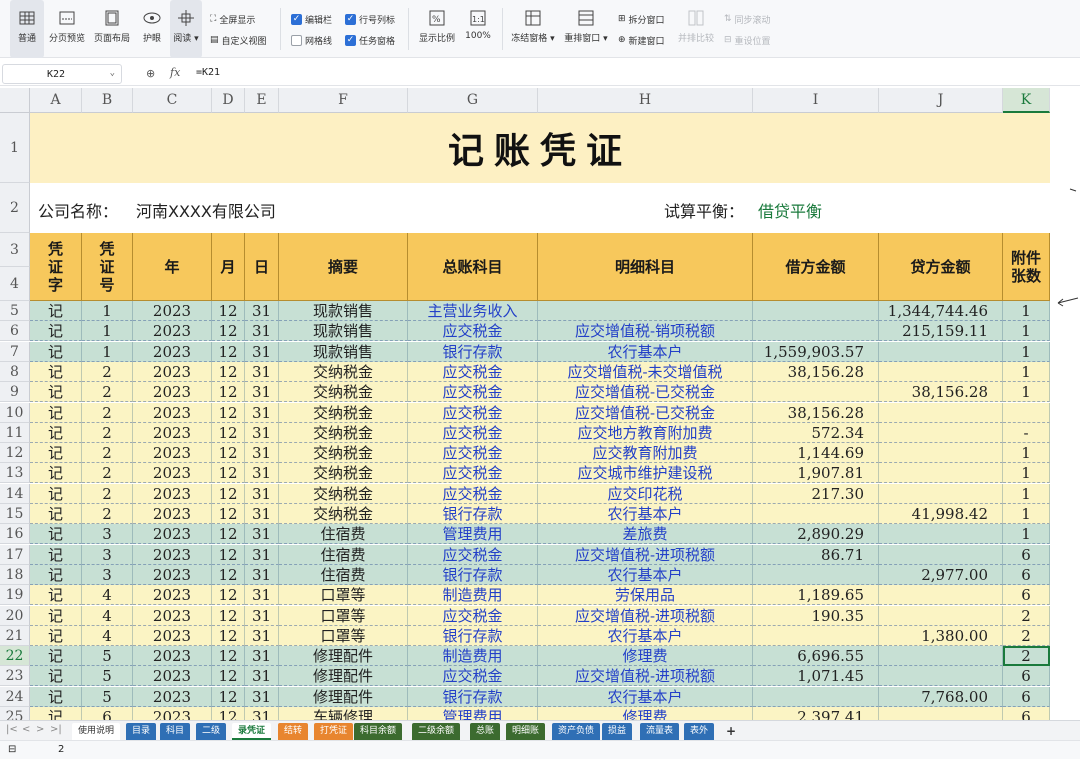 This screenshot has width=1080, height=759. What do you see at coordinates (107, 636) in the screenshot?
I see `cell-voucher-no: 4` at bounding box center [107, 636].